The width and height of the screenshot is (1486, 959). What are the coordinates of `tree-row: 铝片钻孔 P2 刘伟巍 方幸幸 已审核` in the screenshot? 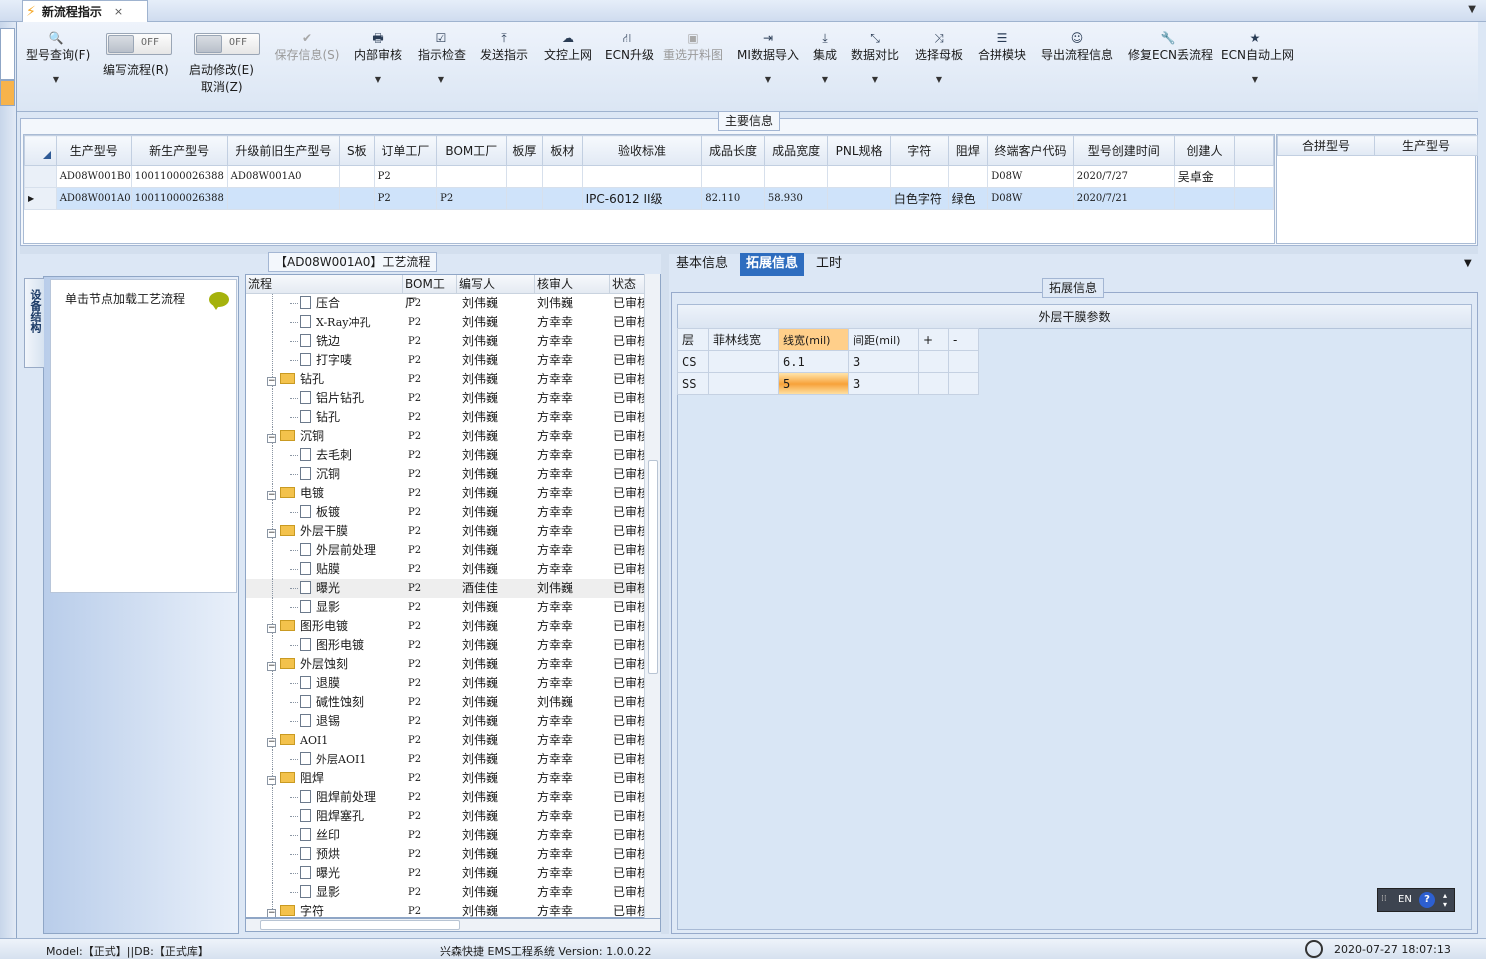 It's located at (446, 398).